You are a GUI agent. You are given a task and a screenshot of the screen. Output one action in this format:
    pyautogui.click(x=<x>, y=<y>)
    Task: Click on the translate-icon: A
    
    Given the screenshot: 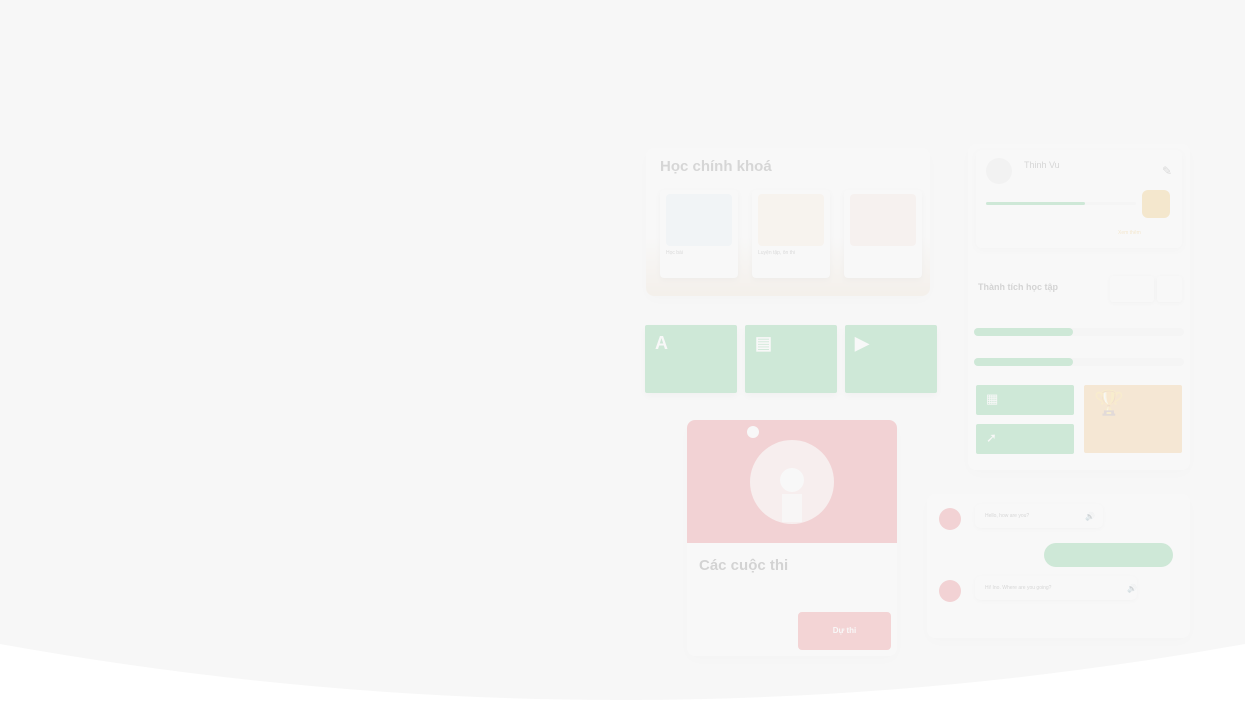 What is the action you would take?
    pyautogui.click(x=661, y=343)
    